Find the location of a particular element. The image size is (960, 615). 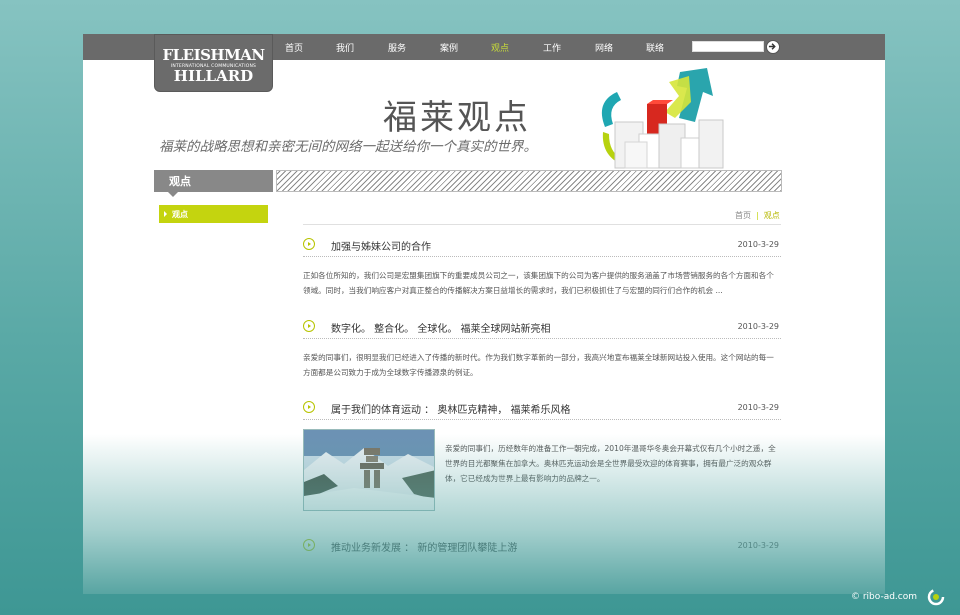

nav-item-careers: 工作 is located at coordinates (552, 47).